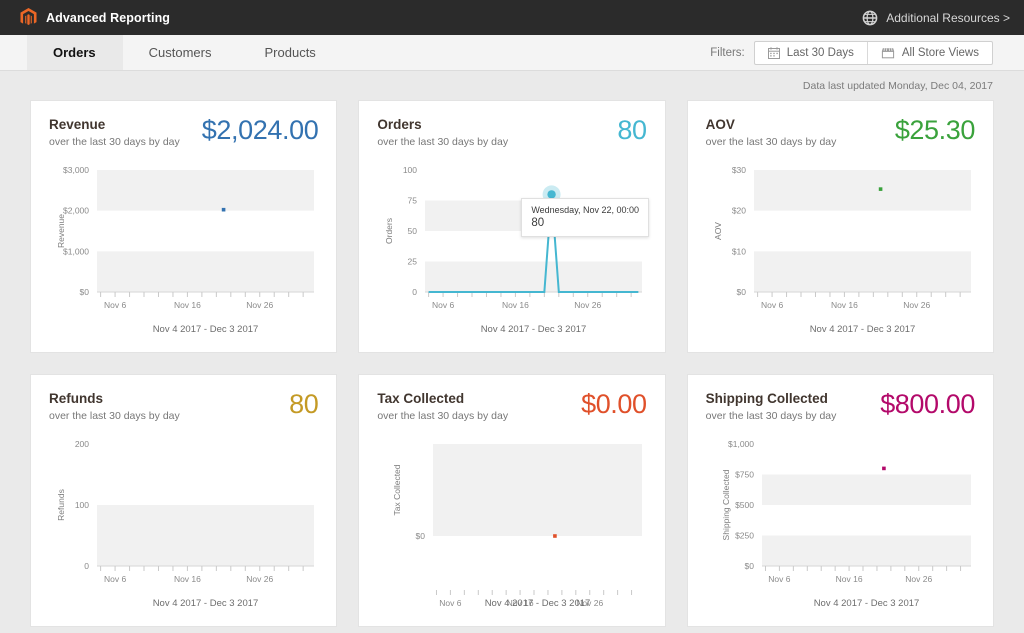  I want to click on card-revenue-value: $2,024.00, so click(260, 130).